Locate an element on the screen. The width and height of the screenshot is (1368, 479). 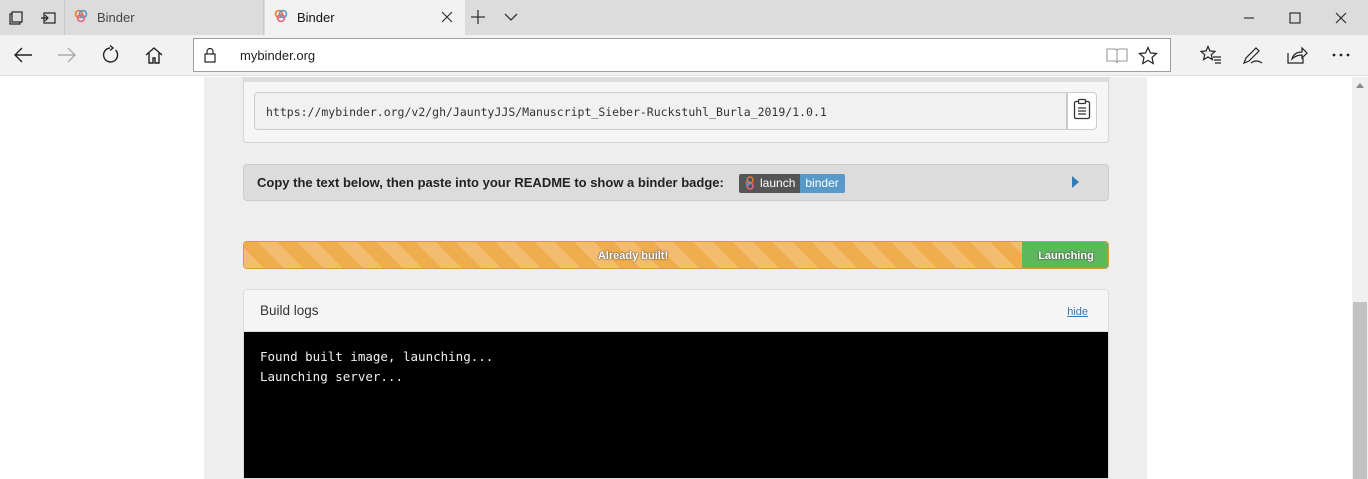
scroll-up-arrow-icon is located at coordinates (1360, 85).